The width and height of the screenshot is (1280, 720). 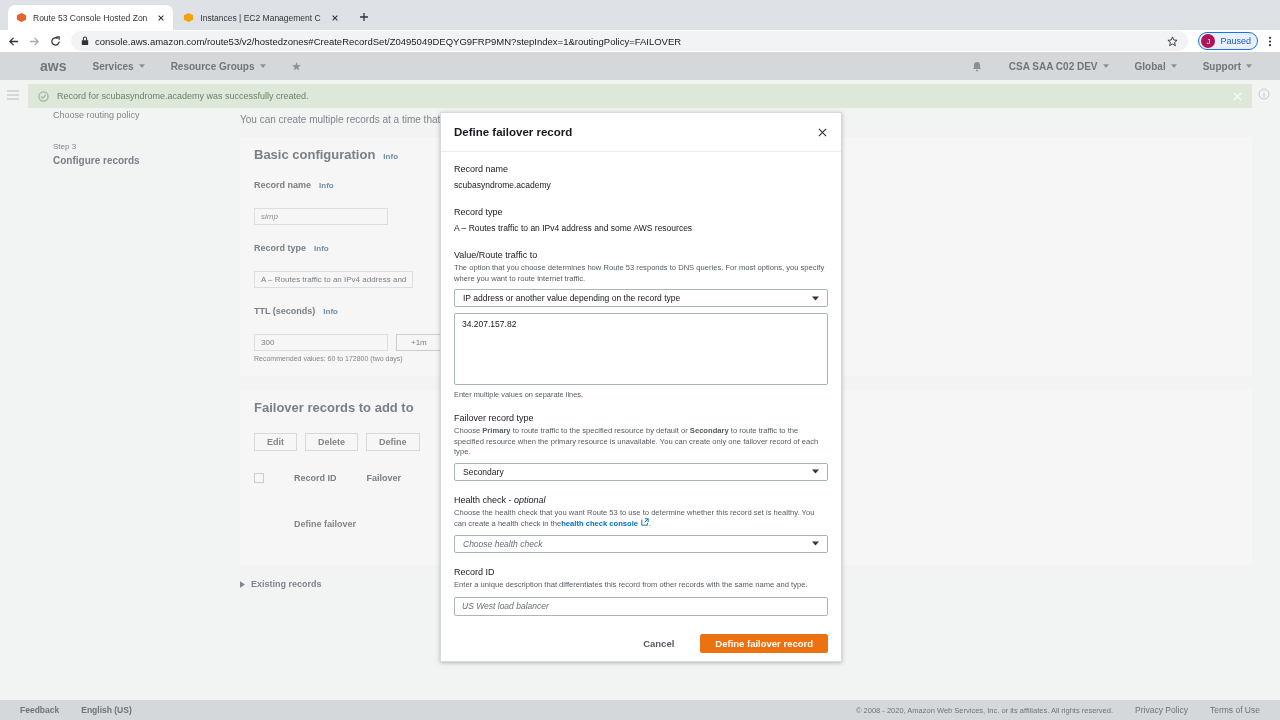 What do you see at coordinates (630, 41) in the screenshot?
I see `address-bar: console.aws.amazon.com/route53/v2/hostedzones#CreateRecordSet/Z0495049DEQYG9FRP9MN?stepIndex=1&routingPolicy=FAILOVER` at bounding box center [630, 41].